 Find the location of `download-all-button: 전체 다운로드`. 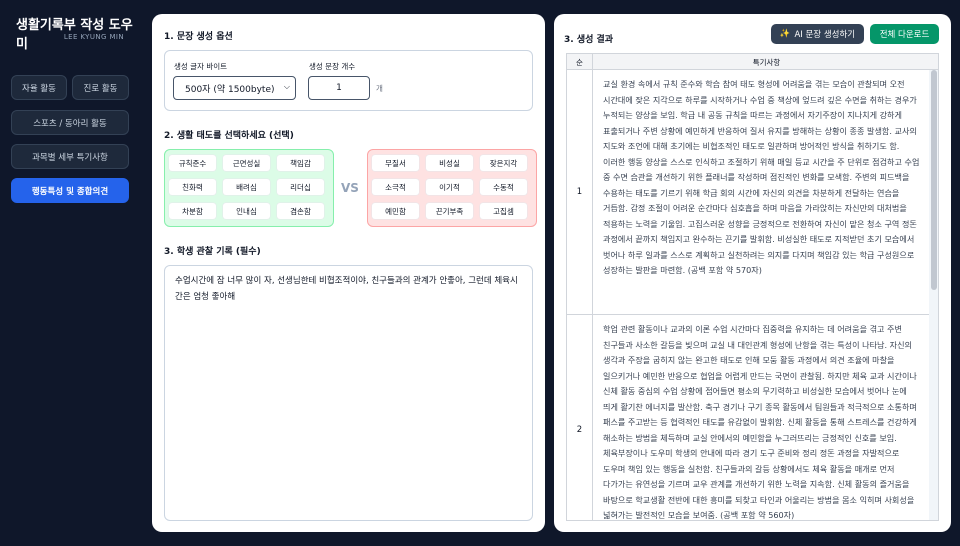

download-all-button: 전체 다운로드 is located at coordinates (904, 34).